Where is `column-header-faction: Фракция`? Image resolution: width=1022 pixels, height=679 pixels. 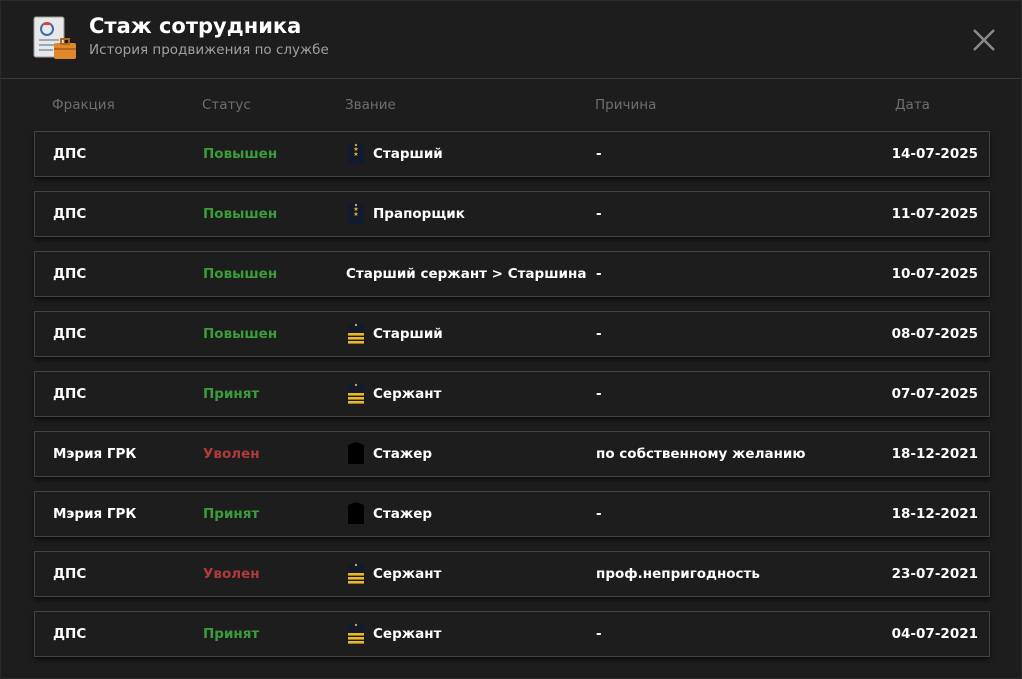
column-header-faction: Фракция is located at coordinates (83, 105).